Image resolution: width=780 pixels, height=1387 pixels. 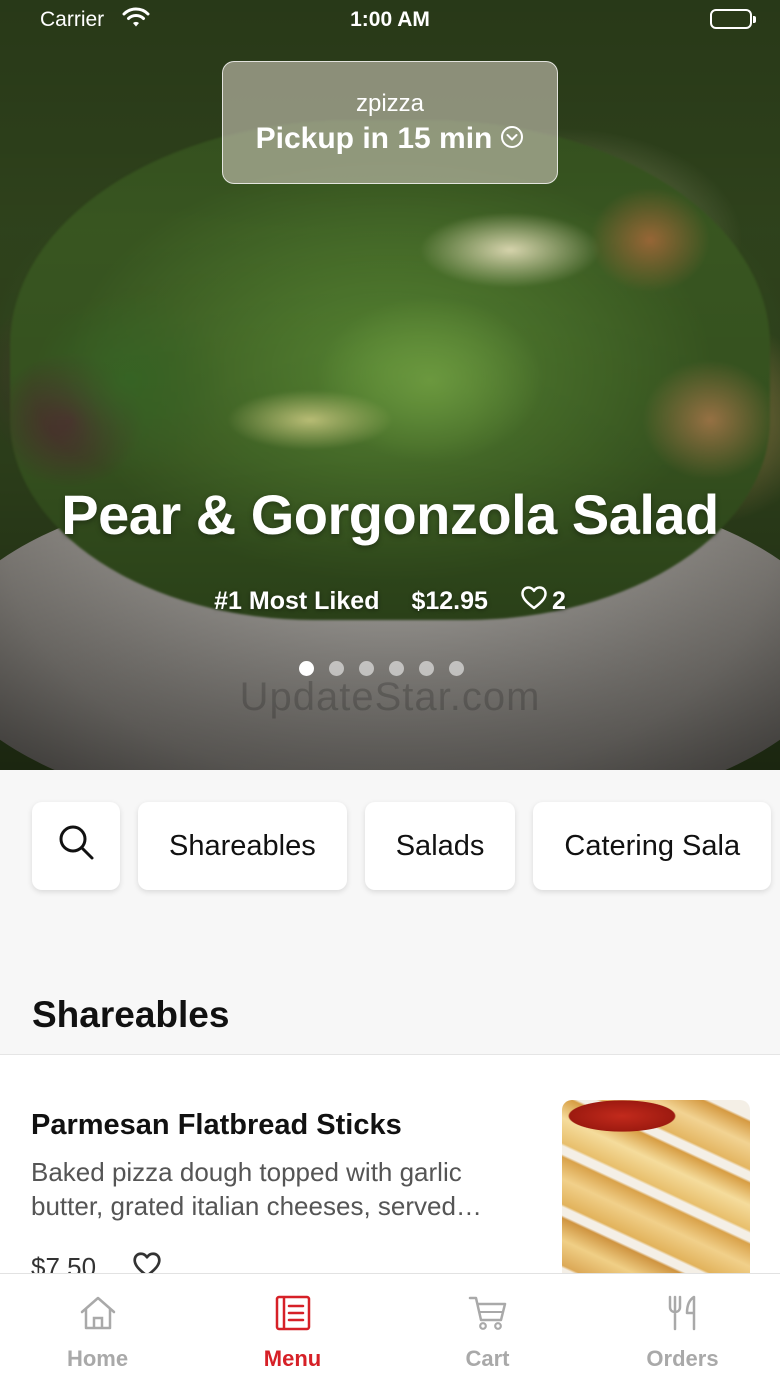 What do you see at coordinates (390, 514) in the screenshot?
I see `featured-item-title: Pear & Gorgonzola Salad` at bounding box center [390, 514].